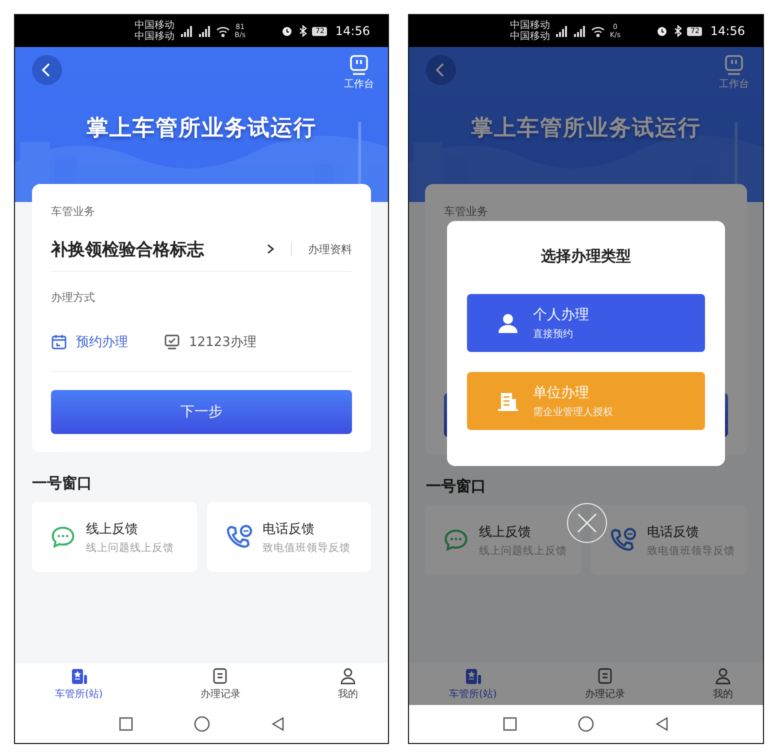 Image resolution: width=777 pixels, height=754 pixels. What do you see at coordinates (561, 393) in the screenshot?
I see `option-title: 单位办理` at bounding box center [561, 393].